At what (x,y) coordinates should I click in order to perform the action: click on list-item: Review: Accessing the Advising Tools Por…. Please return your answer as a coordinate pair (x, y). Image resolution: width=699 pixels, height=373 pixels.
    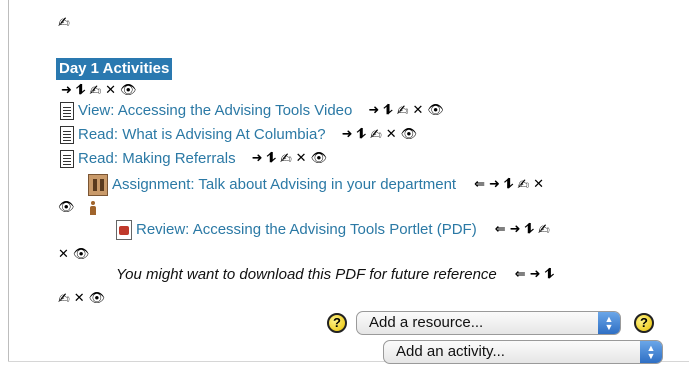
    Looking at the image, I should click on (333, 230).